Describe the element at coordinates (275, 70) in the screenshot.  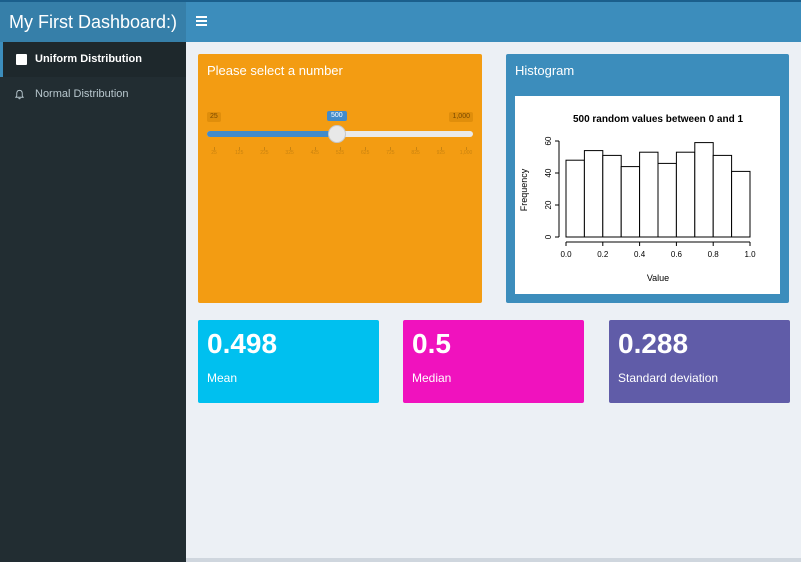
I see `slider-box-title: Please select a number` at that location.